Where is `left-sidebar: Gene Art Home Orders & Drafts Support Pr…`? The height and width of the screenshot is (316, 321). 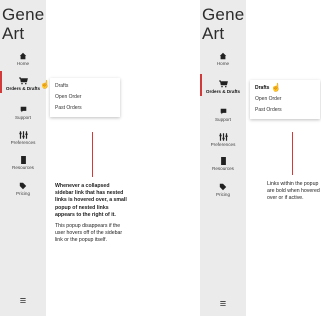 left-sidebar: Gene Art Home Orders & Drafts Support Pr… is located at coordinates (23, 158).